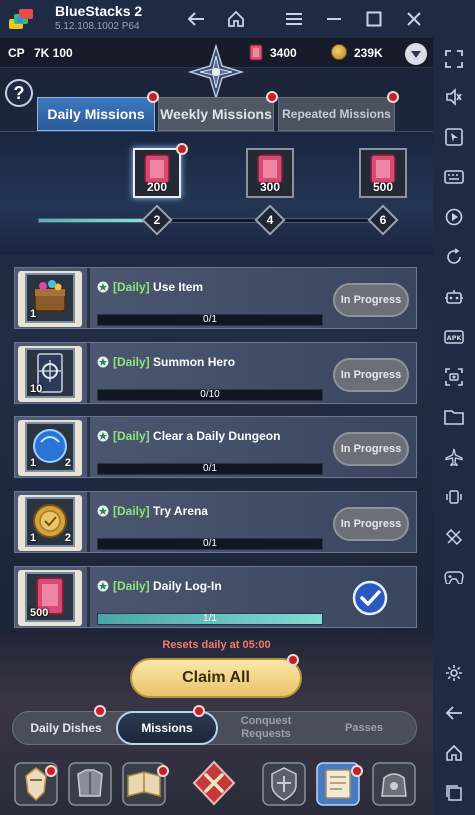 The image size is (475, 815). I want to click on mission-title: [Daily] Clear a Daily Dungeon, so click(188, 436).